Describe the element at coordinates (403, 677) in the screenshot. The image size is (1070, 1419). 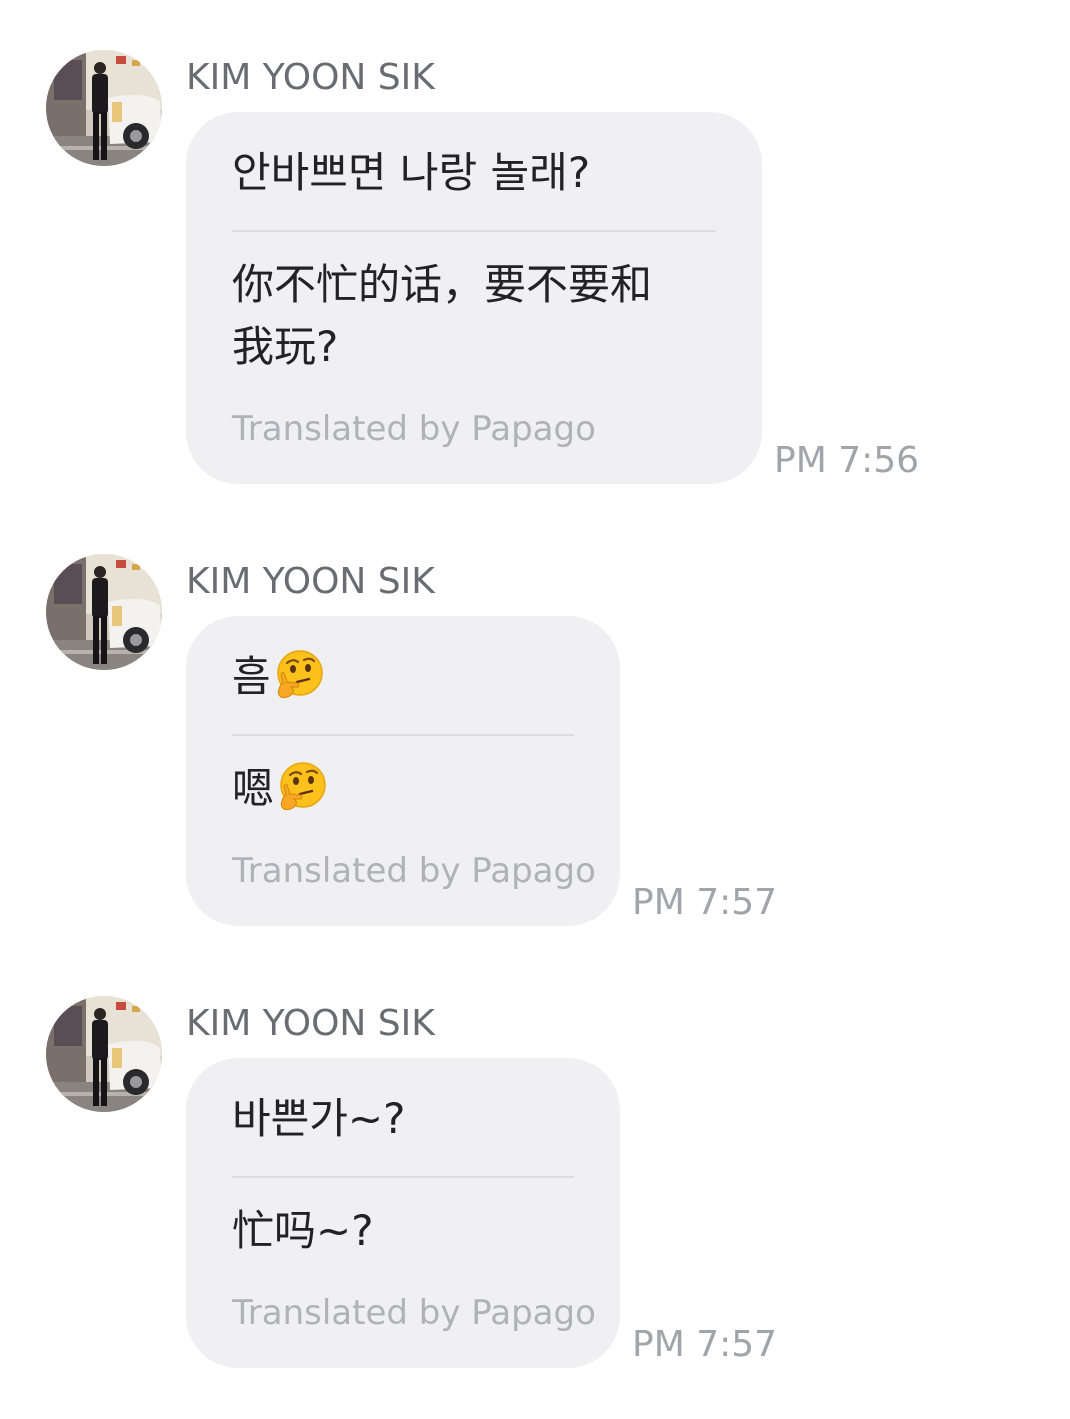
I see `original-text-row: 흠` at that location.